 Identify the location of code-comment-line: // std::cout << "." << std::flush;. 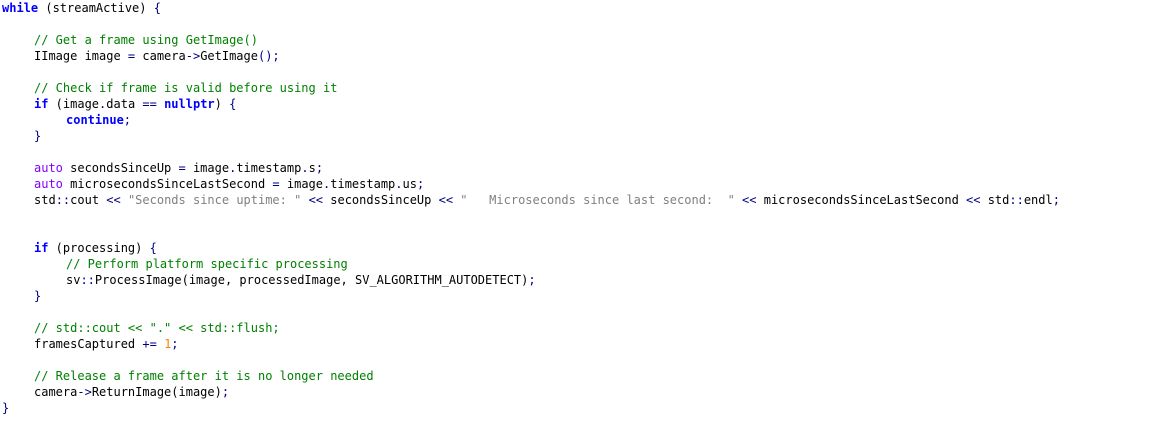
(157, 328).